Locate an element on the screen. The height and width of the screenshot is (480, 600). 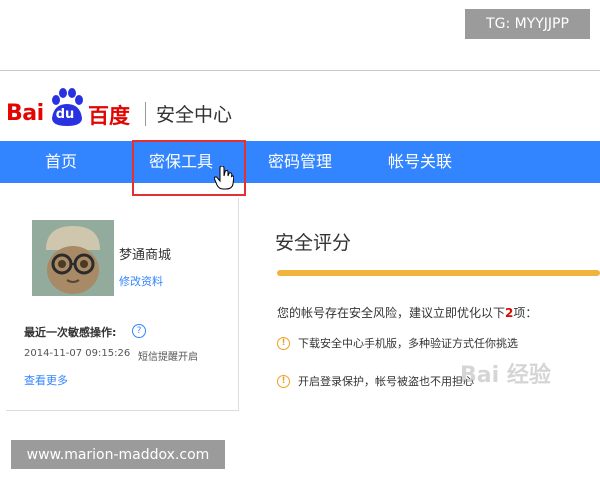
suggestion-item: ! 下载安全中心手机版，多种验证方式任你挑选 is located at coordinates (397, 343).